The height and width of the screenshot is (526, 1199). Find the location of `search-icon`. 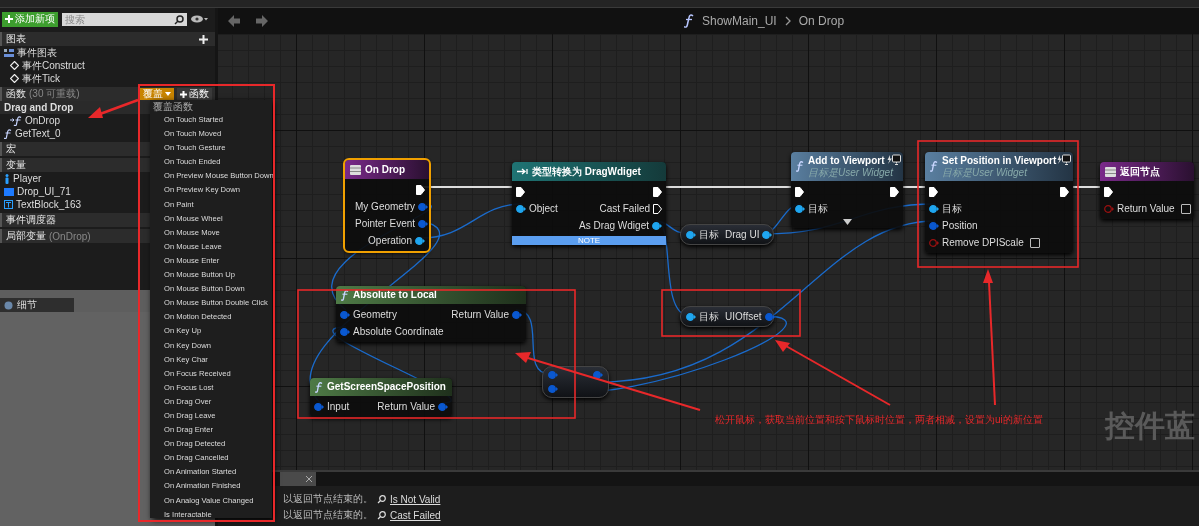

search-icon is located at coordinates (179, 19).